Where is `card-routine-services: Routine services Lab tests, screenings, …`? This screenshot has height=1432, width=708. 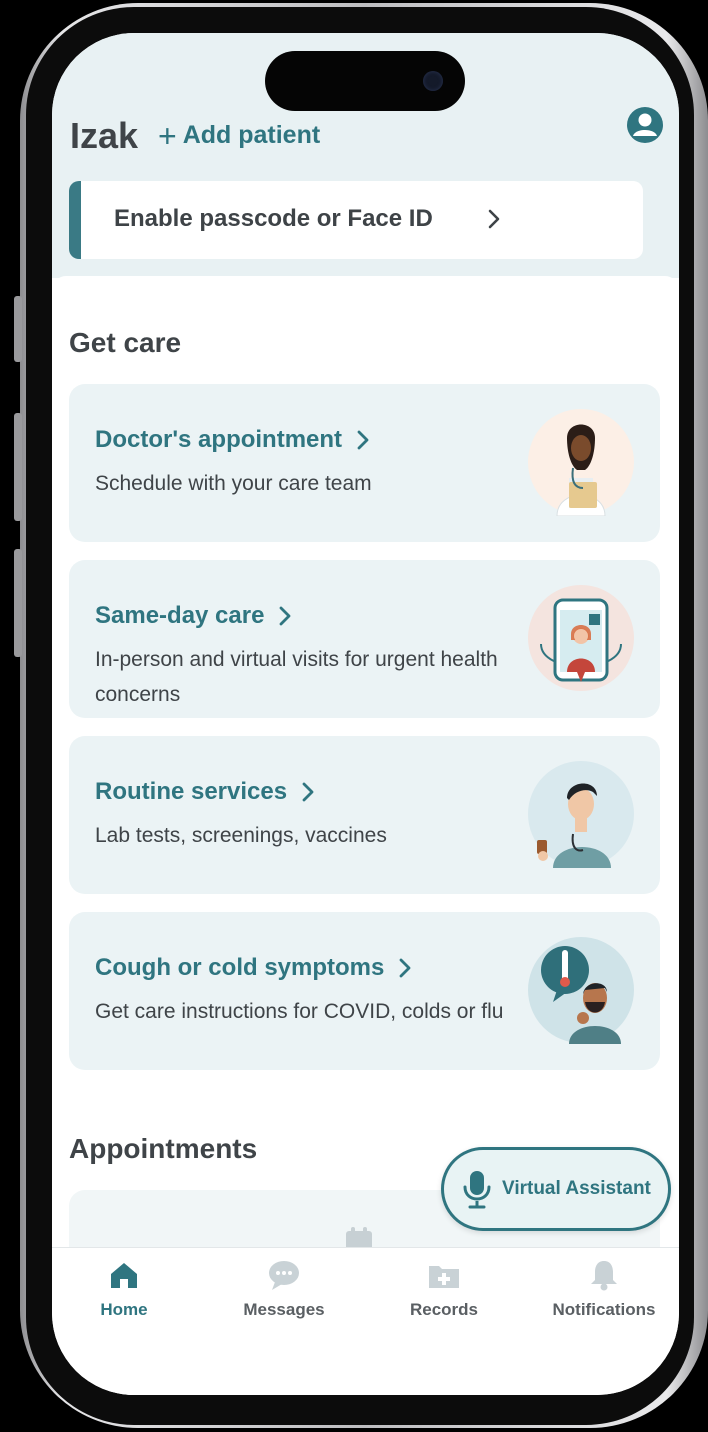
card-routine-services: Routine services Lab tests, screenings, … is located at coordinates (364, 815).